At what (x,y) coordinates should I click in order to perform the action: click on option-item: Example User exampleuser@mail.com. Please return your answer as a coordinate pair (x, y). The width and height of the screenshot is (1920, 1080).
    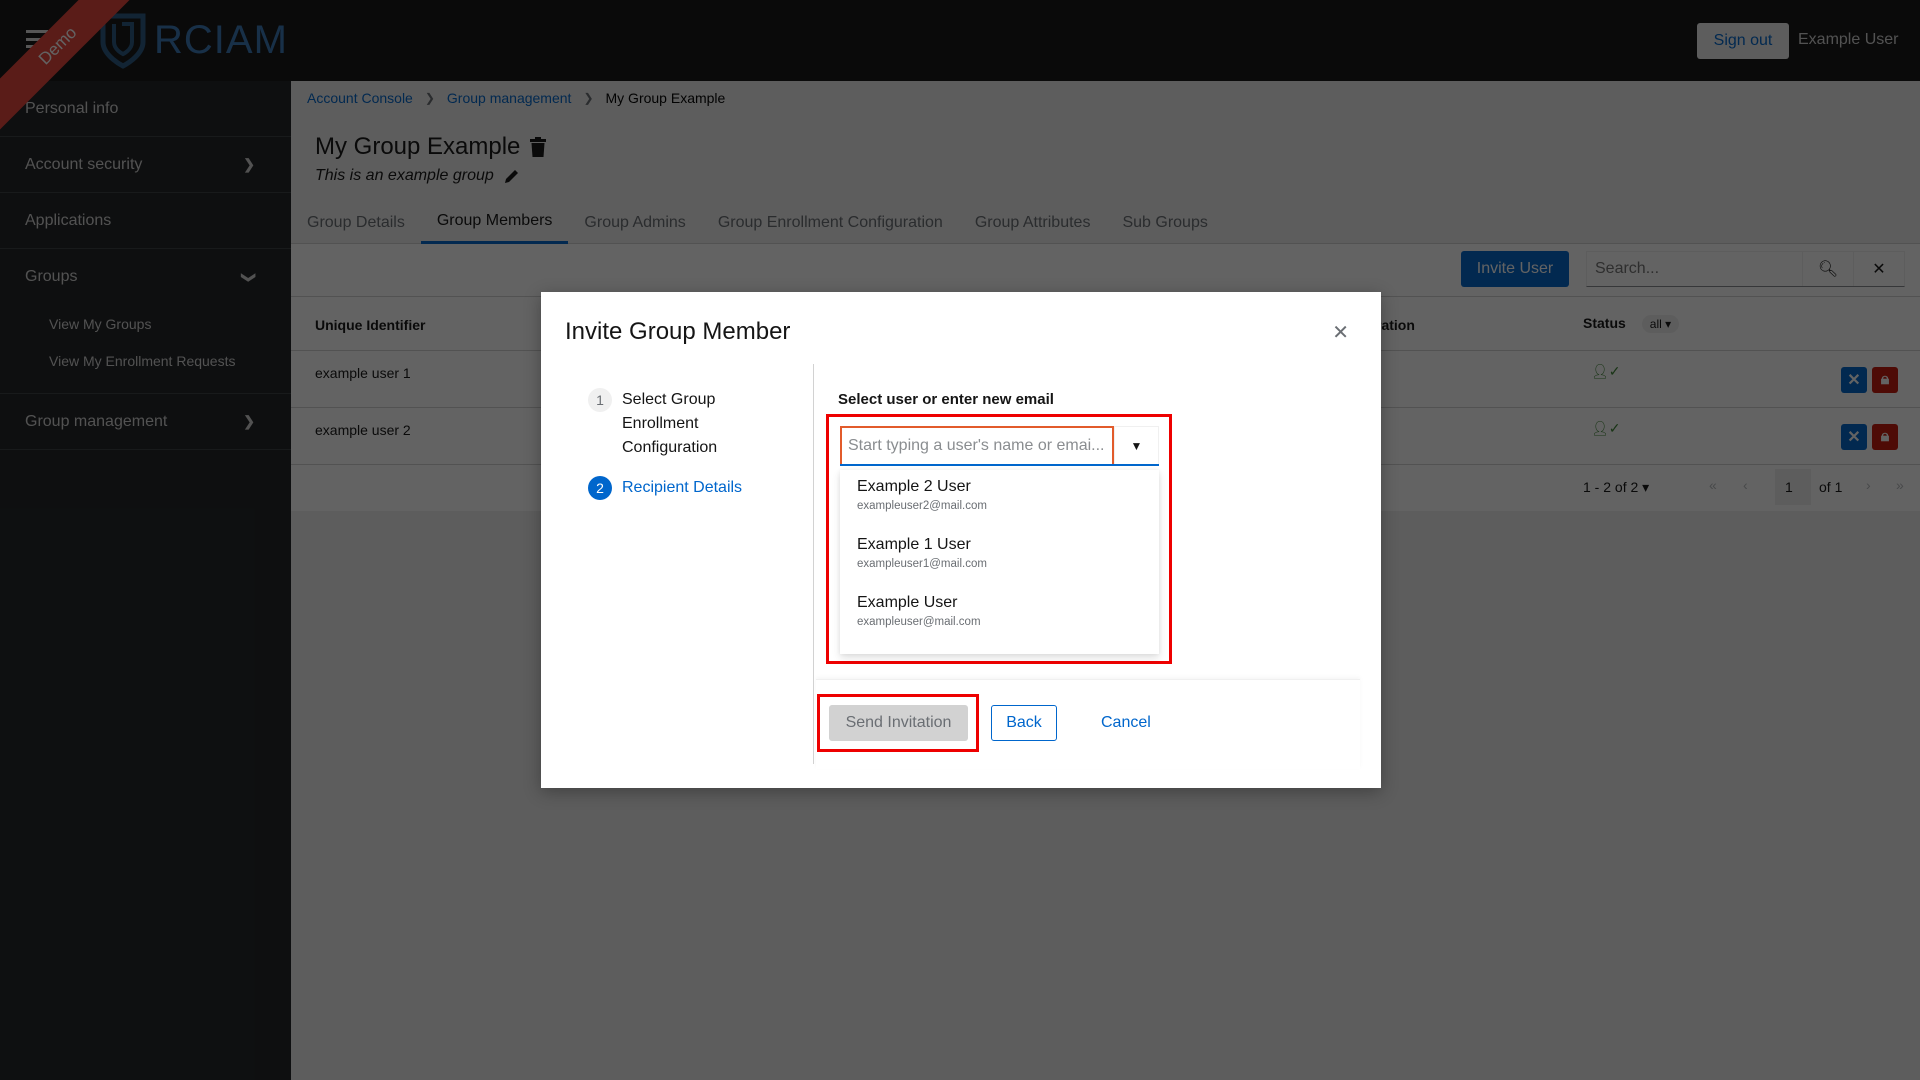
    Looking at the image, I should click on (999, 615).